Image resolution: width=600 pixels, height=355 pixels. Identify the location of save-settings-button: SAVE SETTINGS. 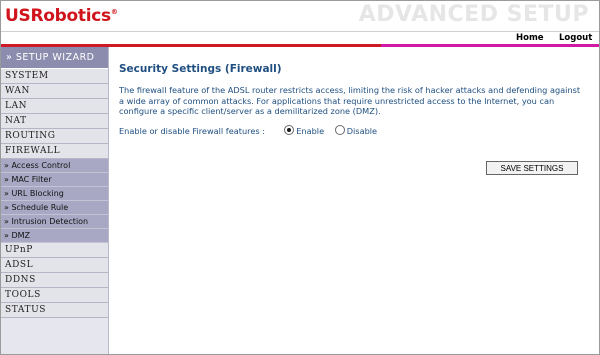
(532, 168).